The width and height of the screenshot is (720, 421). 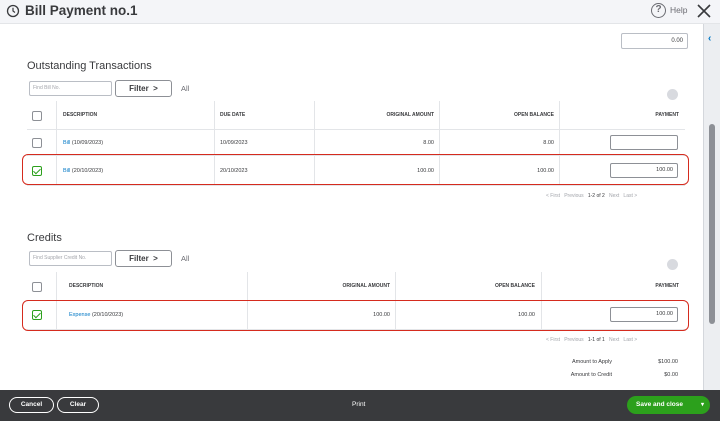 I want to click on credits-pager: < First Previous 1-1 of 1 Next Last >, so click(x=591, y=340).